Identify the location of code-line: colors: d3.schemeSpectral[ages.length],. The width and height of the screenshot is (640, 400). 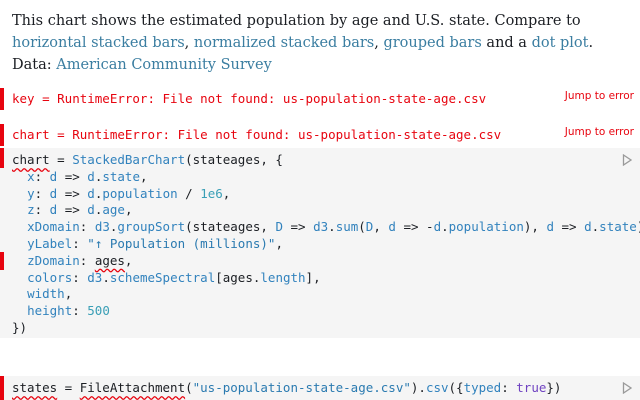
(166, 277).